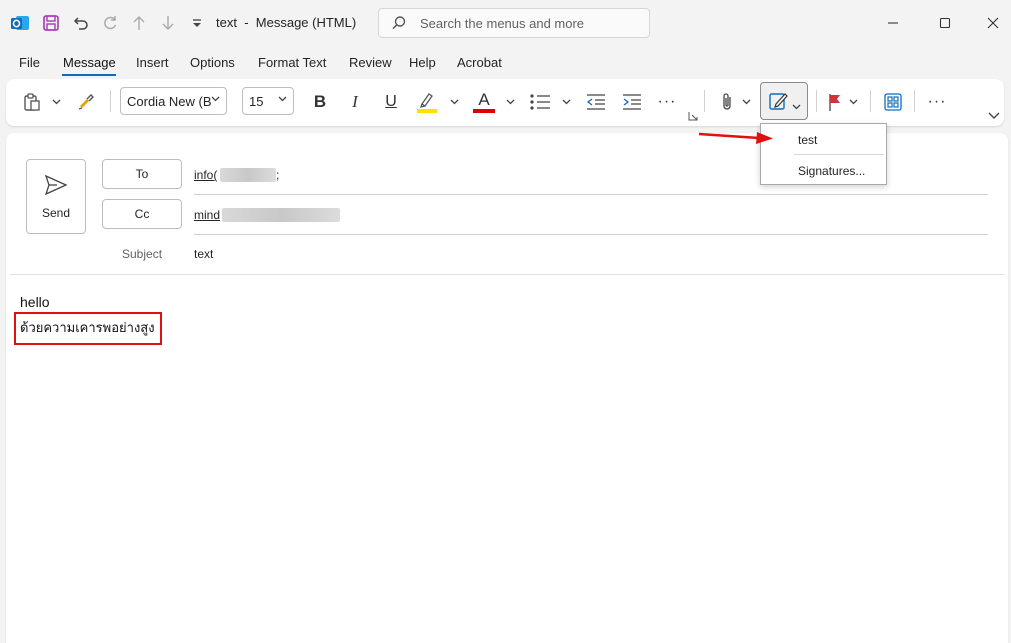 This screenshot has width=1011, height=643. Describe the element at coordinates (853, 102) in the screenshot. I see `flag-chevron-icon` at that location.